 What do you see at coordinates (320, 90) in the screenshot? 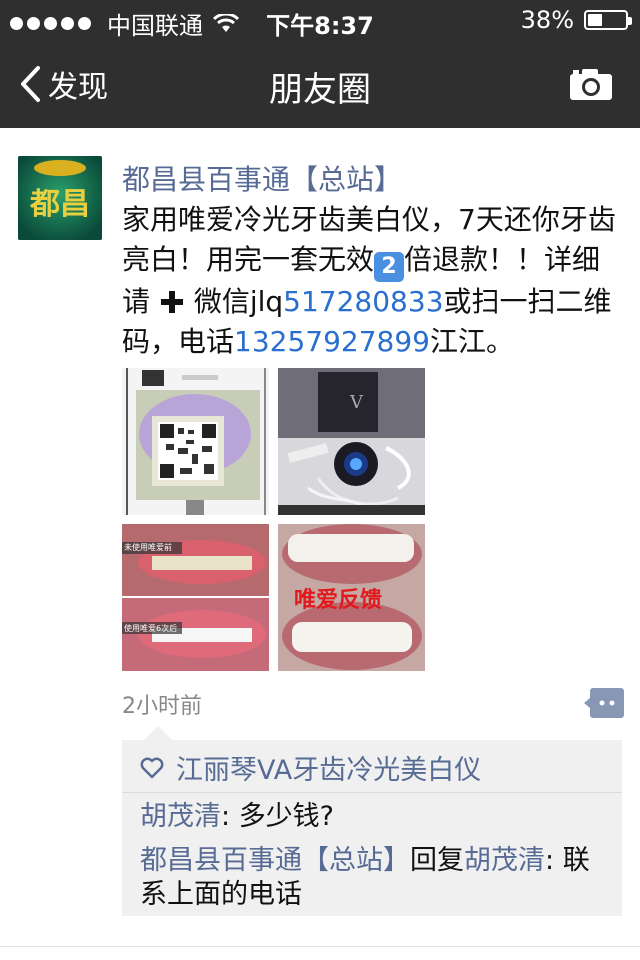
I see `page-title: 朋友圈` at bounding box center [320, 90].